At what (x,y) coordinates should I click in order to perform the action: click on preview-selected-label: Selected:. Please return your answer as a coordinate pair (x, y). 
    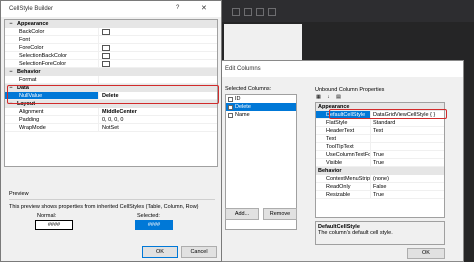
    Looking at the image, I should click on (148, 216).